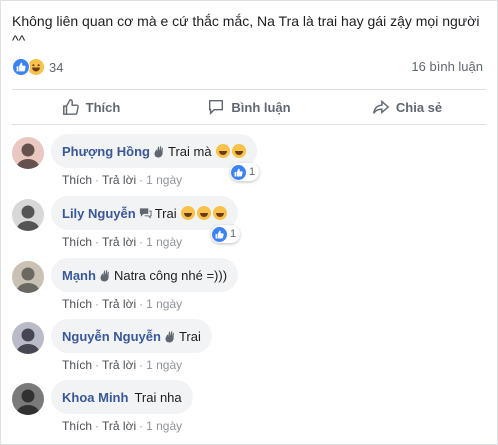  What do you see at coordinates (37, 67) in the screenshot?
I see `reaction-summary: 34` at bounding box center [37, 67].